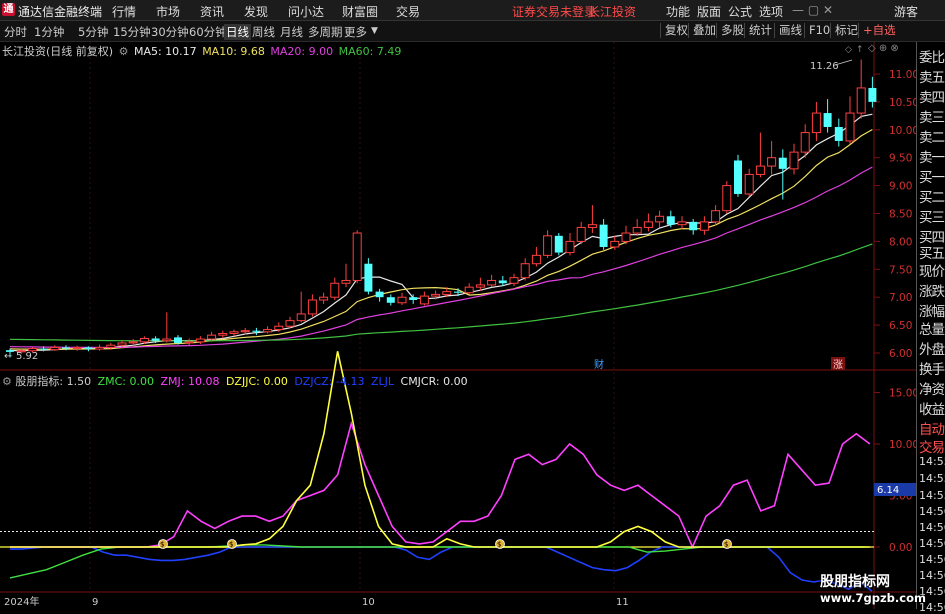 This screenshot has height=614, width=945. I want to click on indicator-name: 股朋指标, so click(37, 381).